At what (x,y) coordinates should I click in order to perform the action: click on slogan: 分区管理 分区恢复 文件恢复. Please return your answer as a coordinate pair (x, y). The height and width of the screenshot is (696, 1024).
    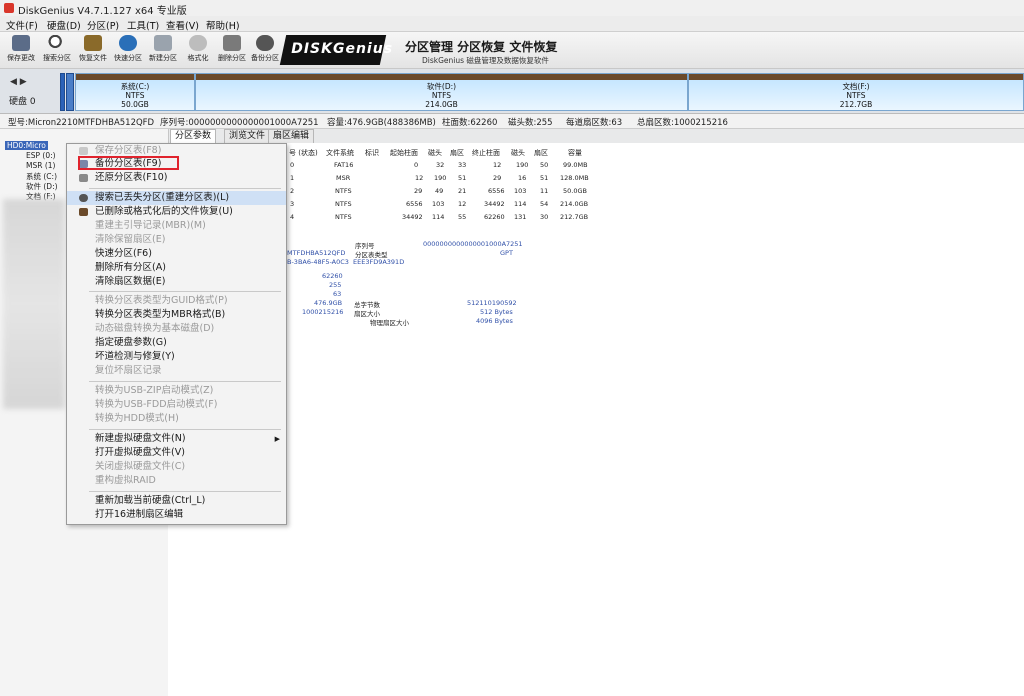
    Looking at the image, I should click on (481, 47).